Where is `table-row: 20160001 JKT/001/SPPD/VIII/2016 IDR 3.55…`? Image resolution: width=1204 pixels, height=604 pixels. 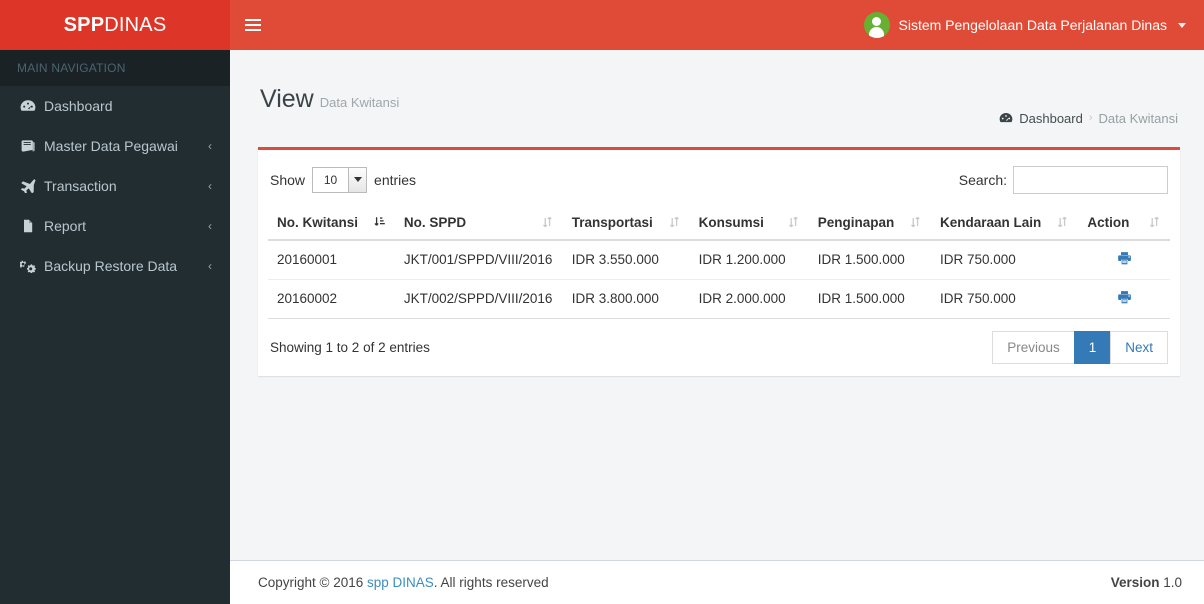
table-row: 20160001 JKT/001/SPPD/VIII/2016 IDR 3.55… is located at coordinates (719, 259).